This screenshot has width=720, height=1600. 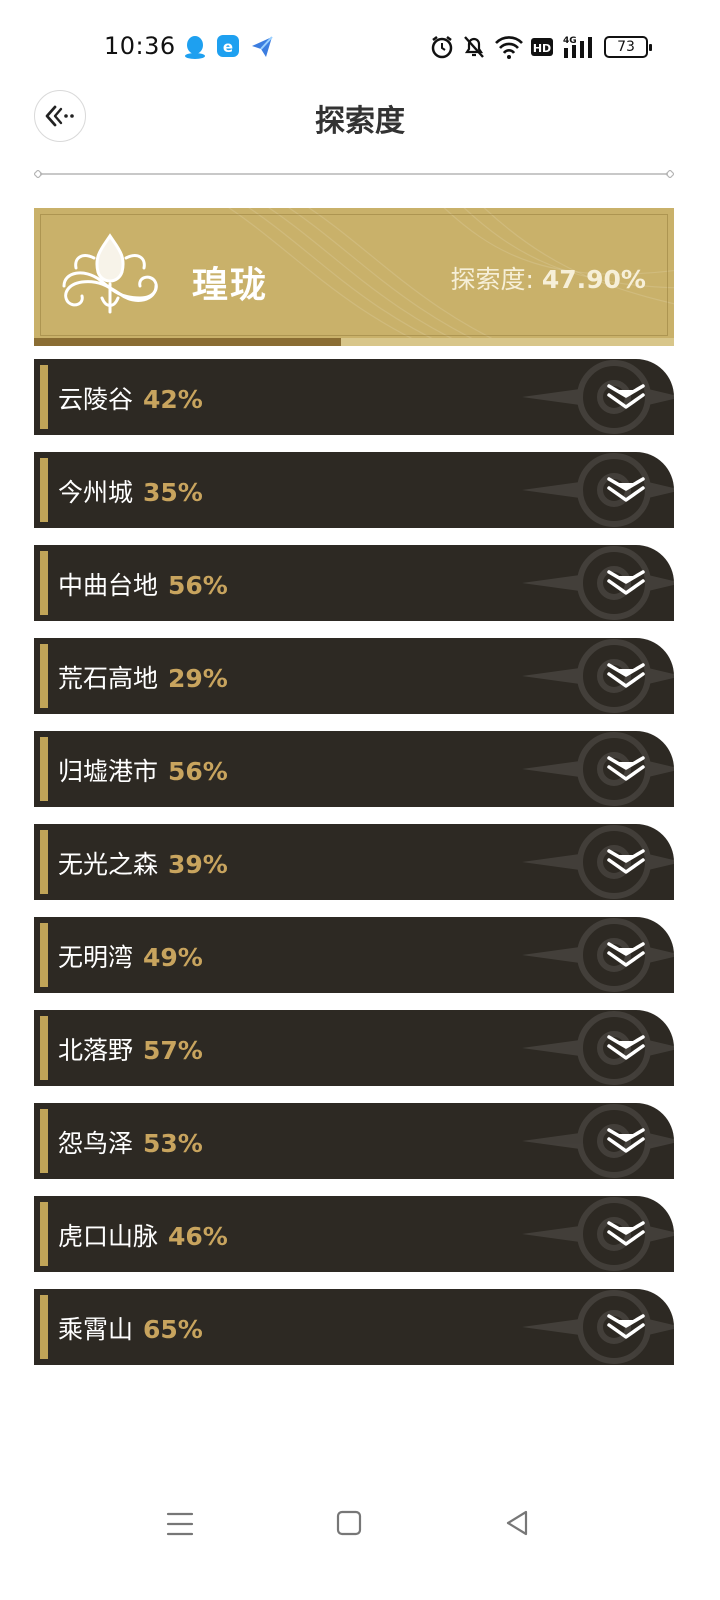 What do you see at coordinates (96, 399) in the screenshot?
I see `area-name: 云陵谷` at bounding box center [96, 399].